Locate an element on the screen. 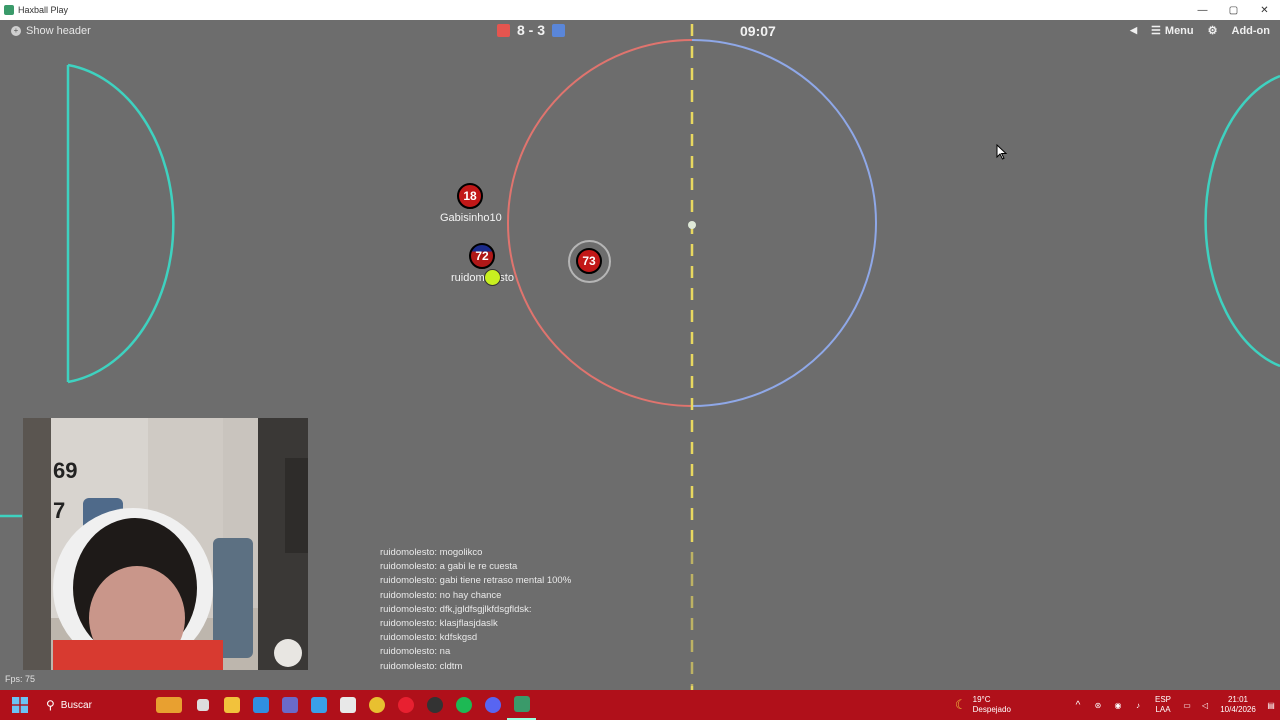 The width and height of the screenshot is (1280, 720). chat-line: ruidomolesto: klasjflasjdaslk is located at coordinates (439, 623).